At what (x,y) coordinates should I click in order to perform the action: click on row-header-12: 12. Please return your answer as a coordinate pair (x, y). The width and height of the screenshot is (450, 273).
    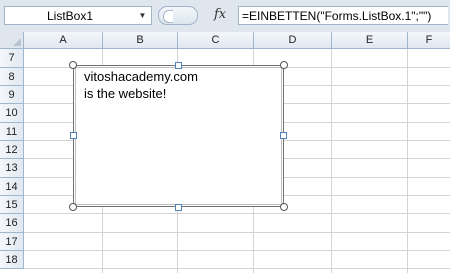
    Looking at the image, I should click on (12, 150).